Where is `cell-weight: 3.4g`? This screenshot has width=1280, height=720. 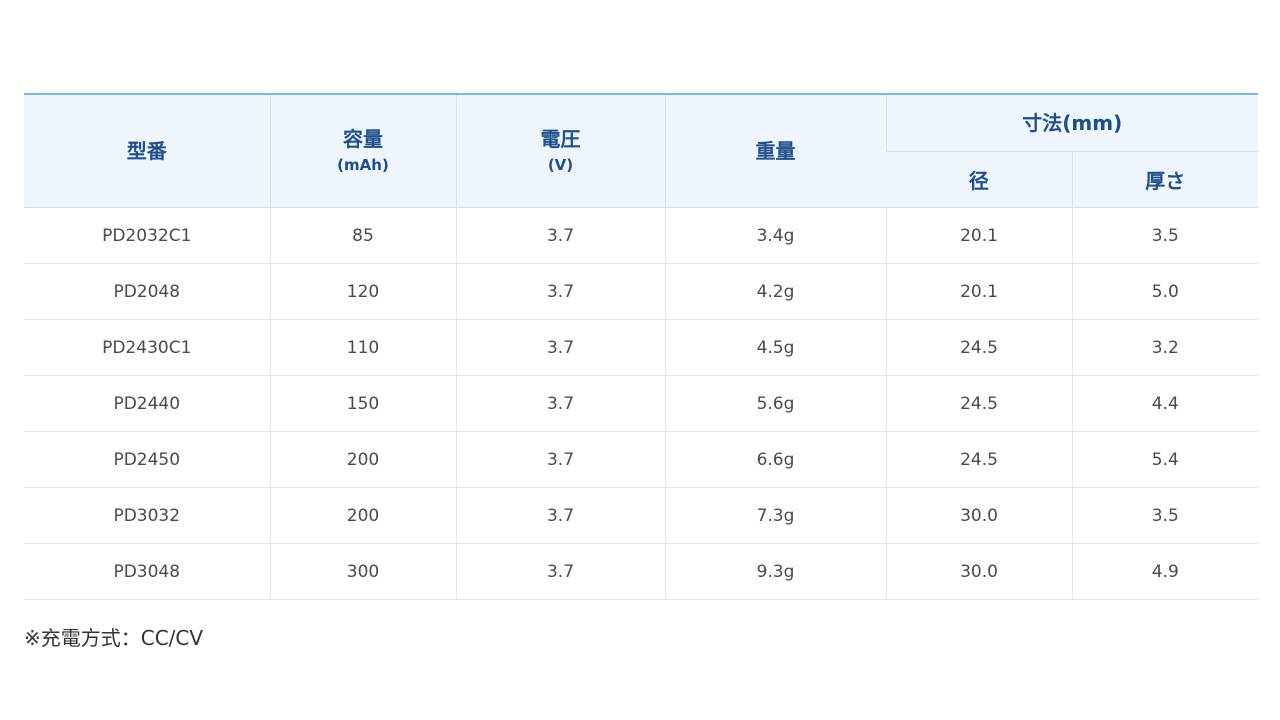
cell-weight: 3.4g is located at coordinates (775, 235).